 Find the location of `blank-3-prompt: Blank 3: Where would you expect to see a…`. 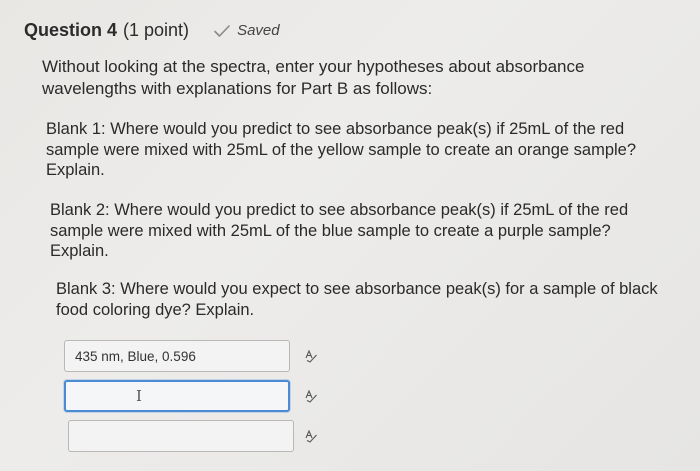

blank-3-prompt: Blank 3: Where would you expect to see a… is located at coordinates (357, 299).